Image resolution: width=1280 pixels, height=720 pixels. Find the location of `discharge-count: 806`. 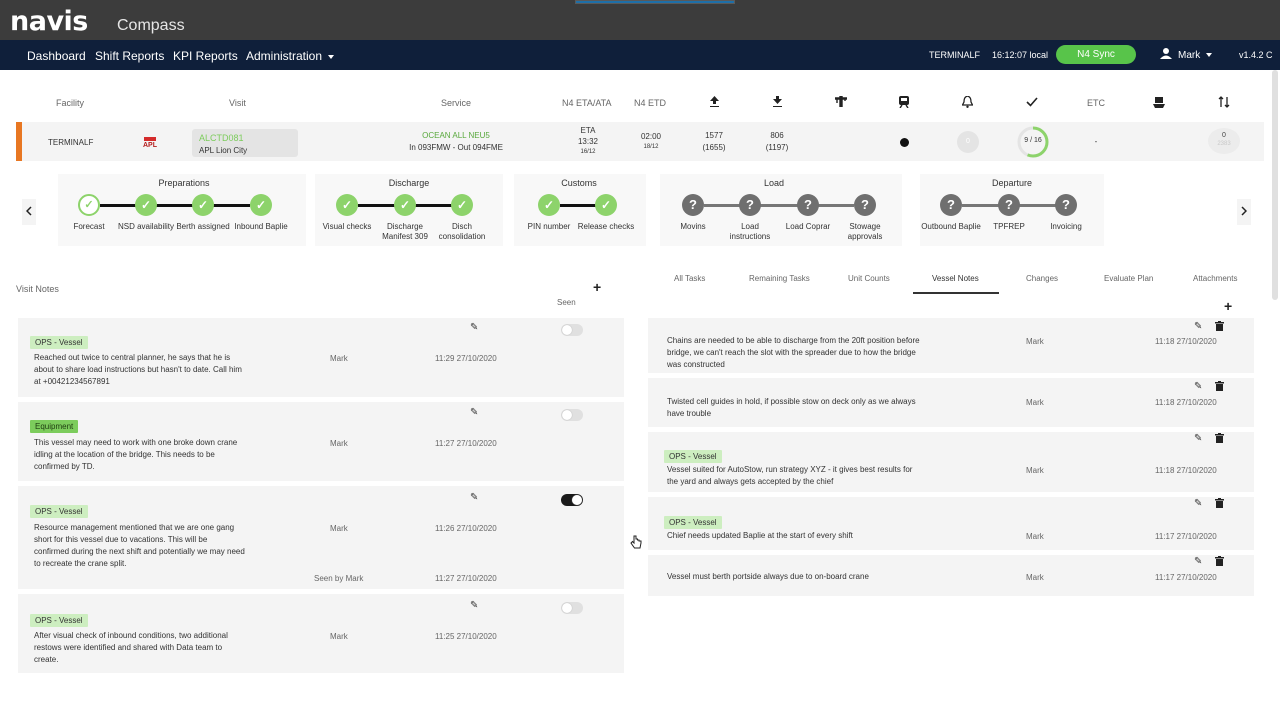

discharge-count: 806 is located at coordinates (777, 135).